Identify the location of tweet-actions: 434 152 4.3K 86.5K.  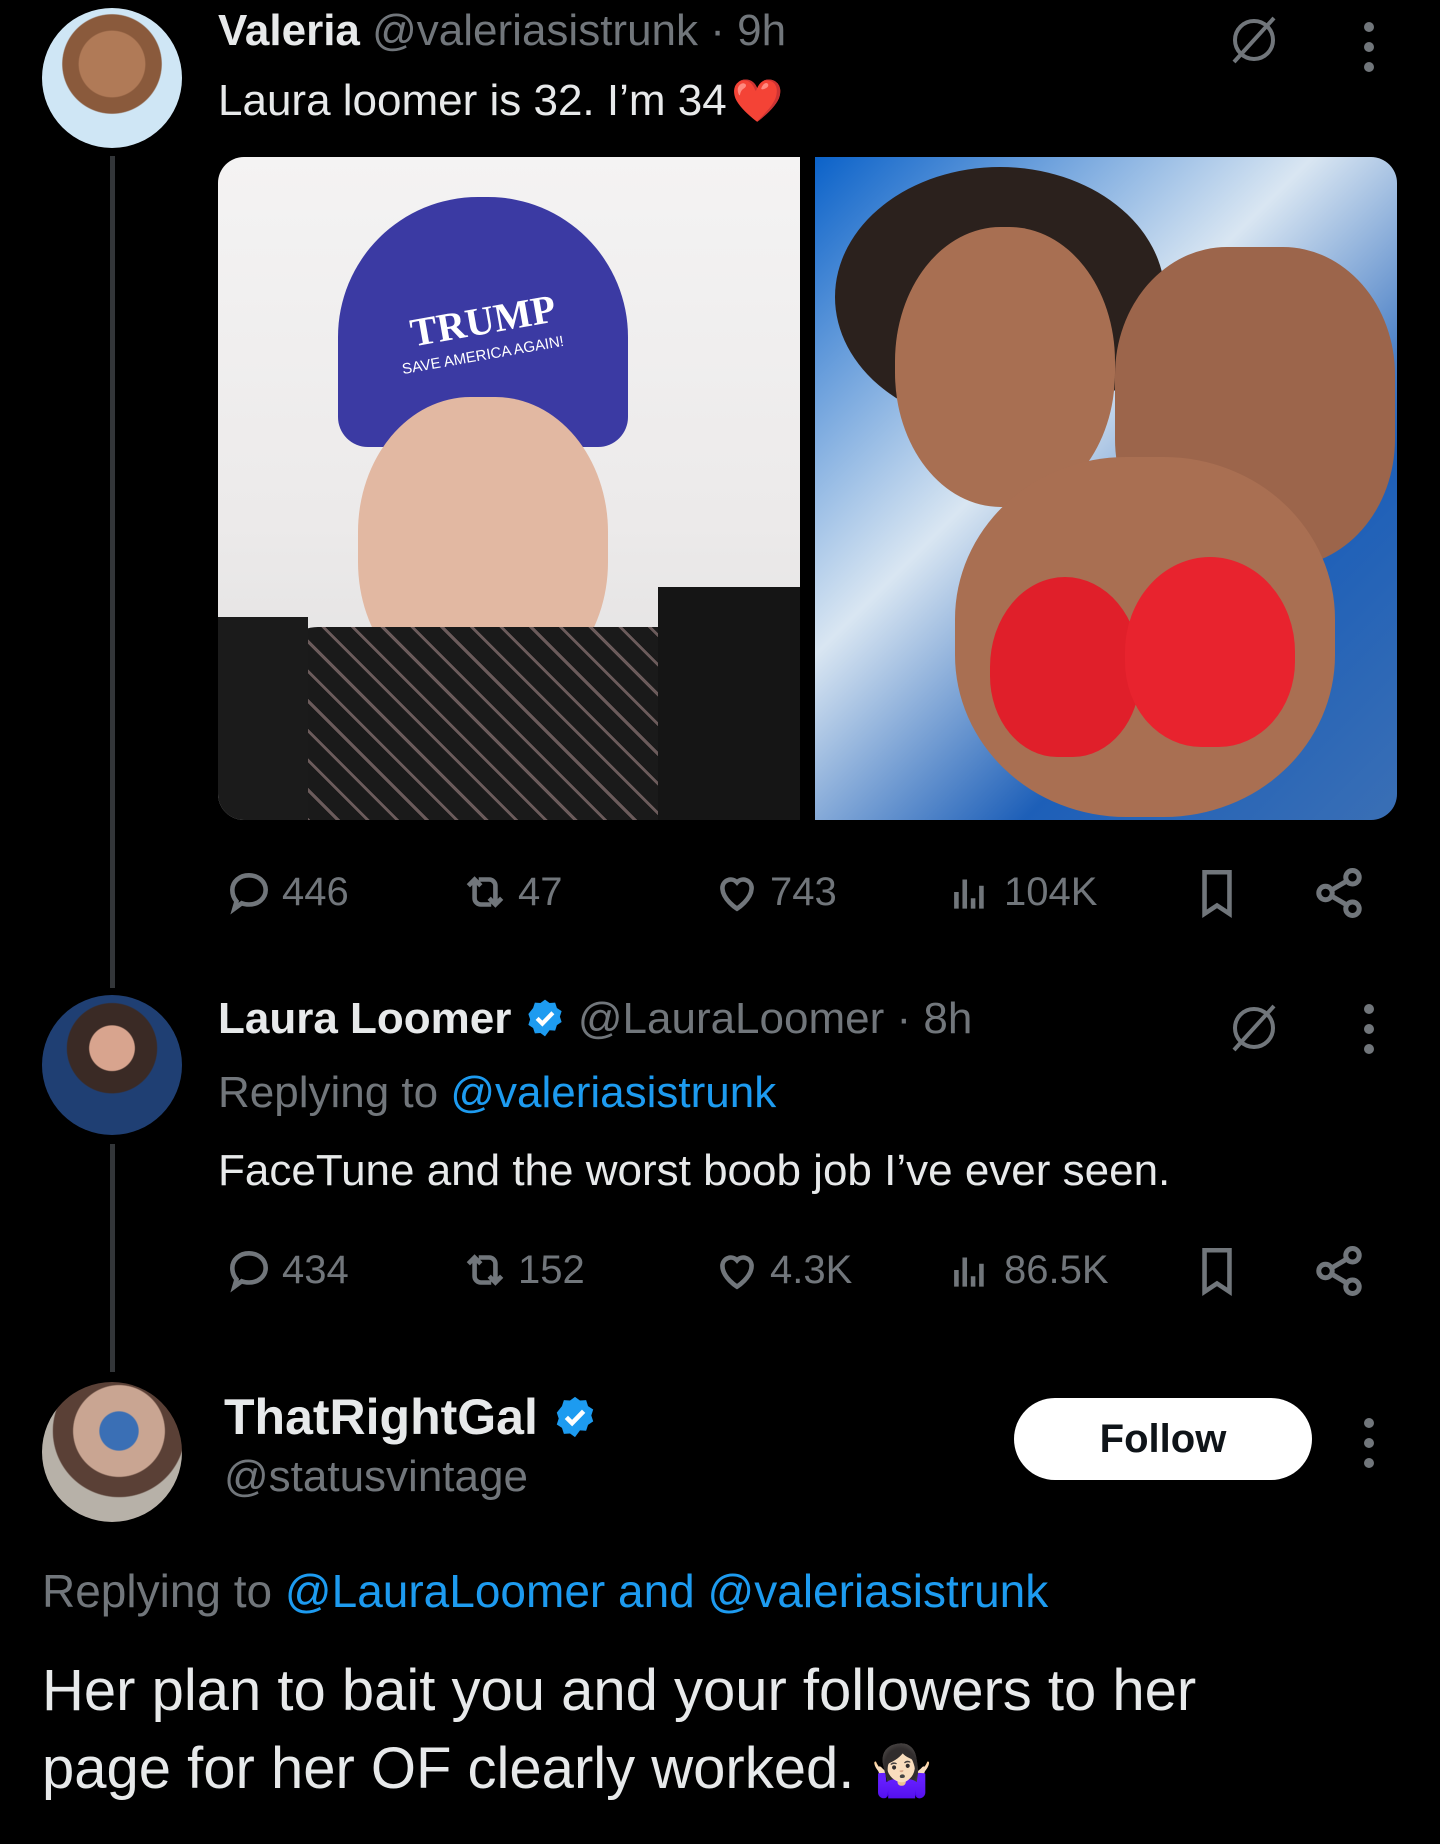
(799, 1270).